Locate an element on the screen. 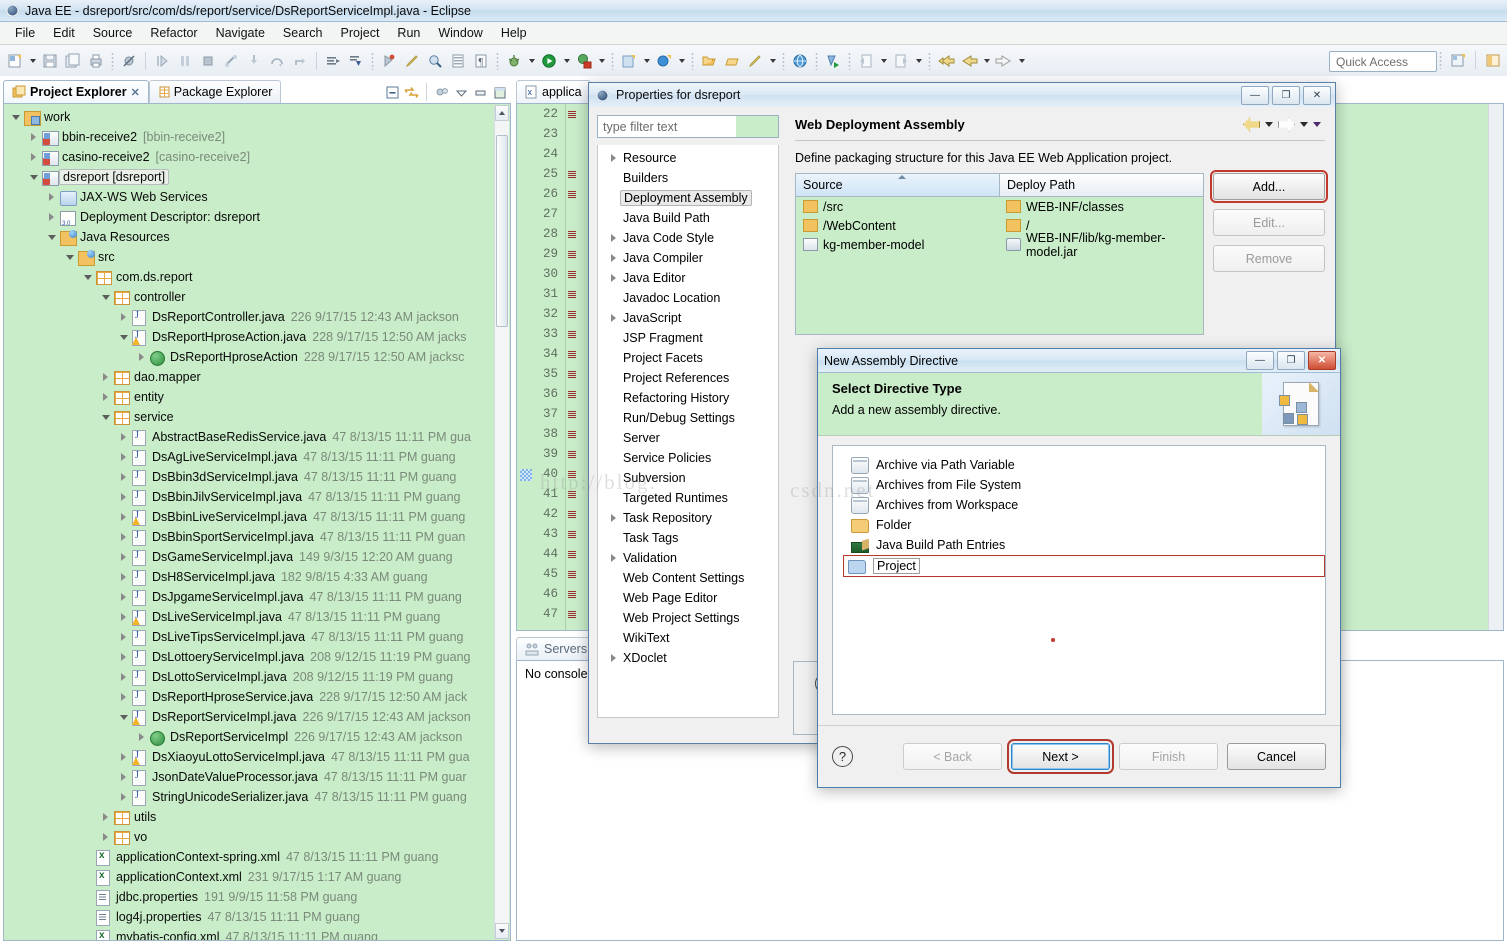 This screenshot has width=1507, height=941. new-java-project-dropdown-icon is located at coordinates (646, 61).